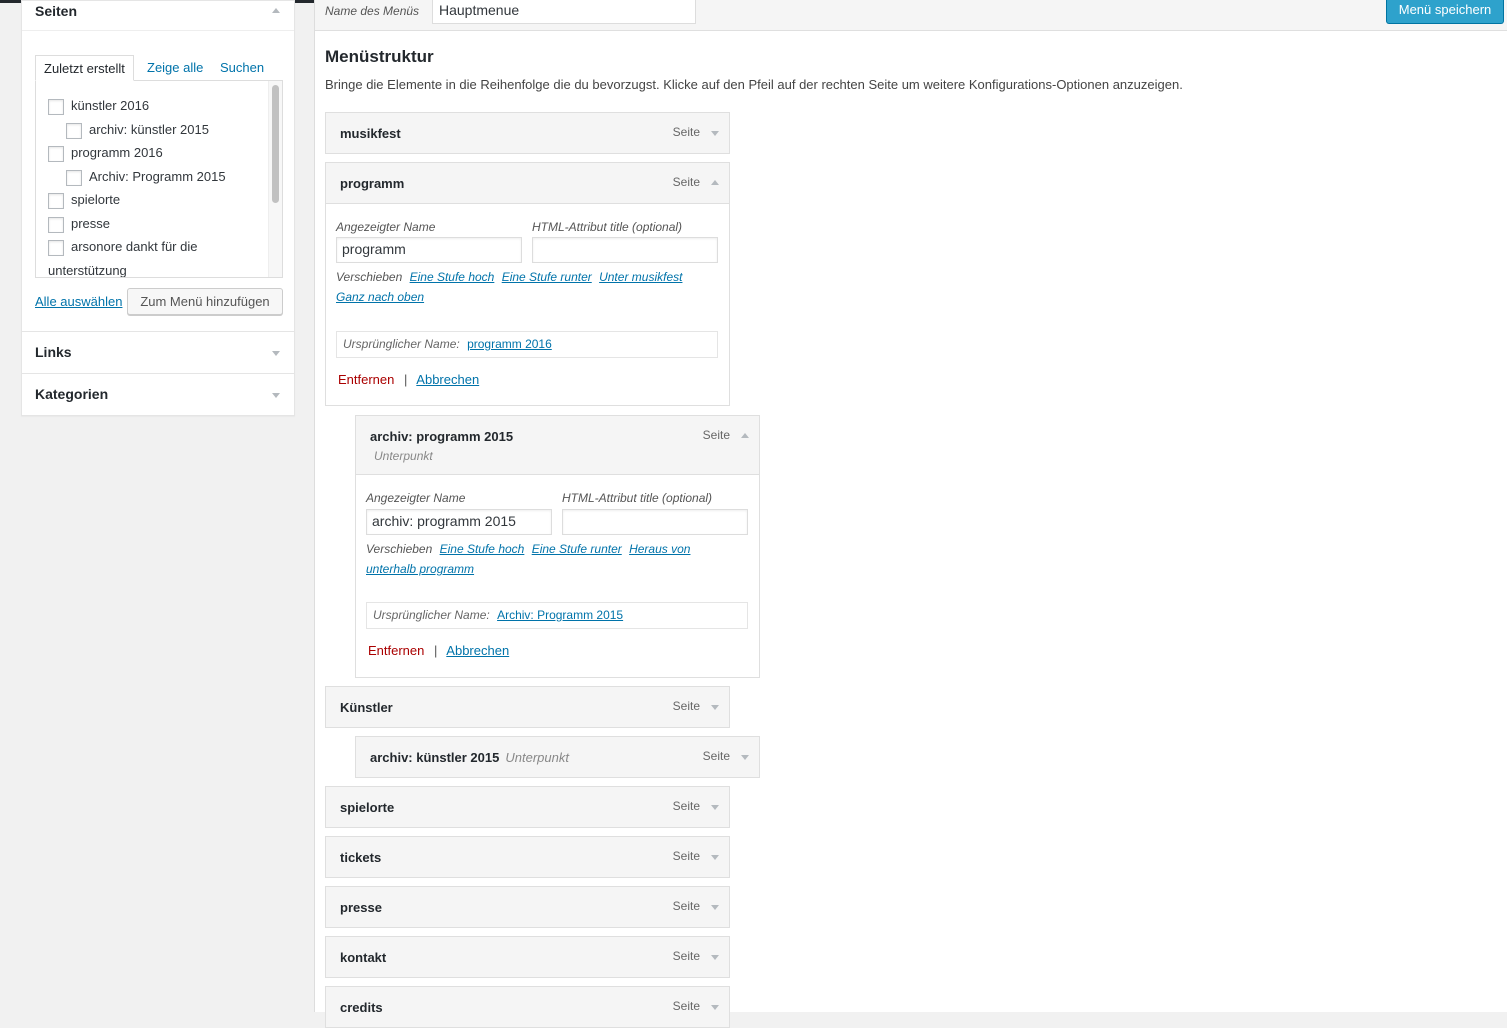 Image resolution: width=1507 pixels, height=1028 pixels. I want to click on links-box: Links, so click(158, 353).